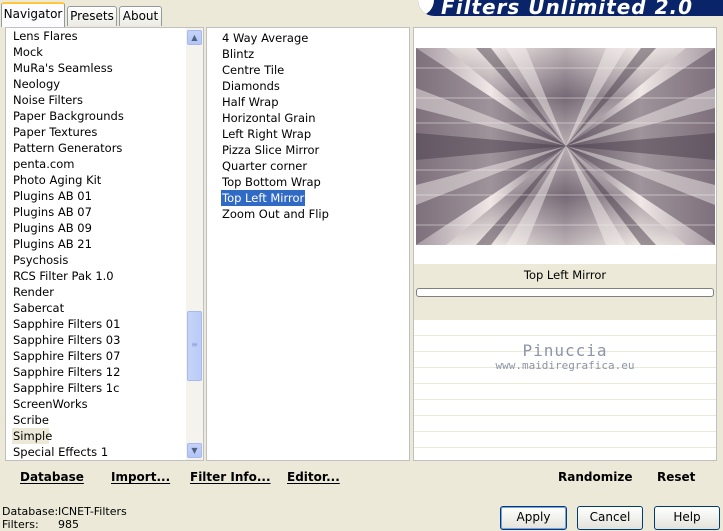  Describe the element at coordinates (269, 118) in the screenshot. I see `filter-item: Horizontal Grain` at that location.